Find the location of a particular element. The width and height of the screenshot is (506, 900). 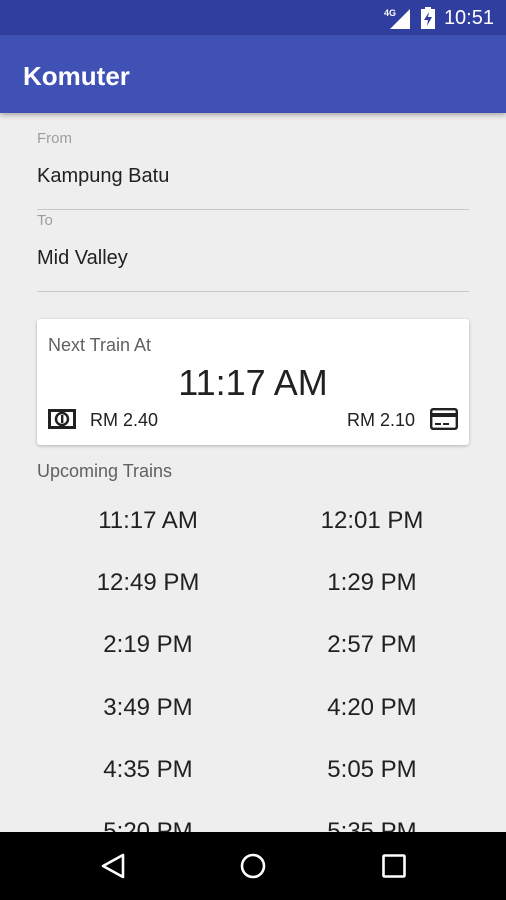

from-label: From is located at coordinates (54, 138).